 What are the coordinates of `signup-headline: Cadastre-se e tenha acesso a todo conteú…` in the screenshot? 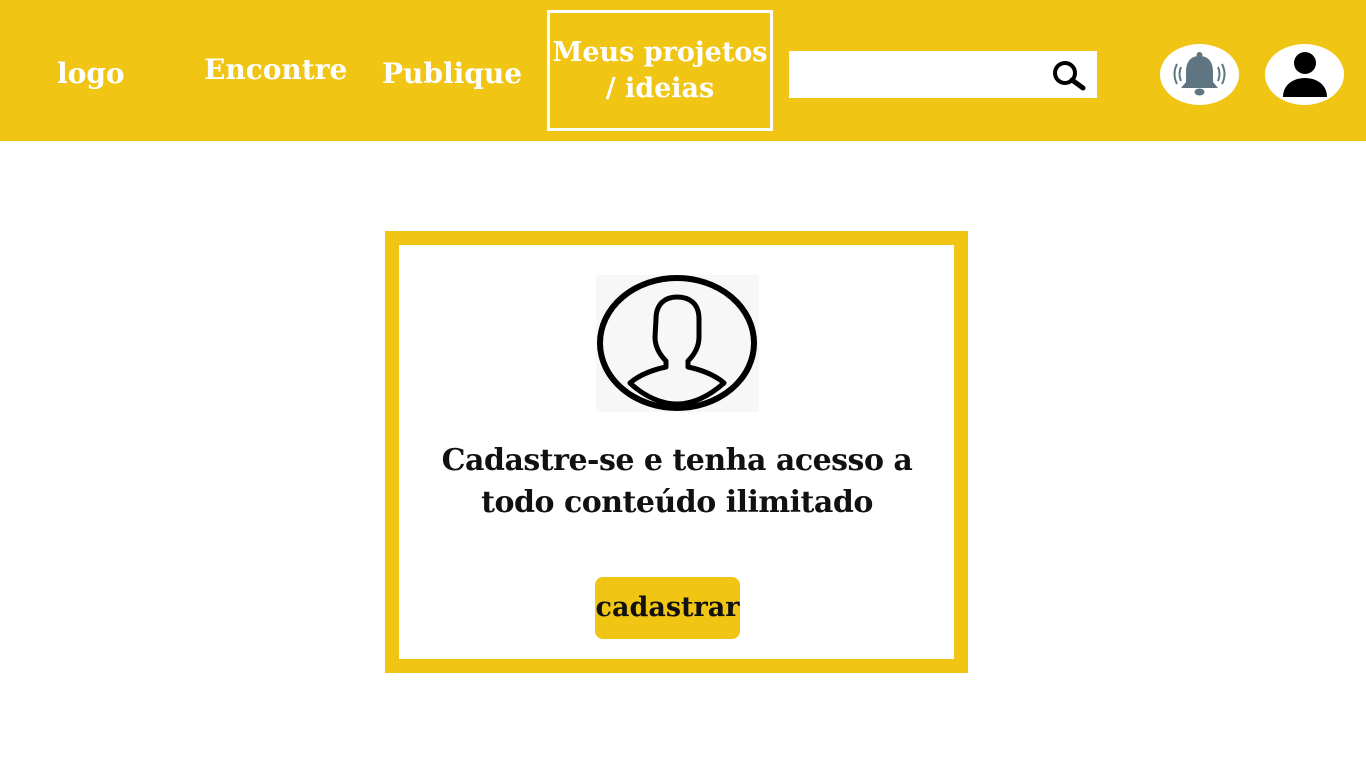 It's located at (677, 482).